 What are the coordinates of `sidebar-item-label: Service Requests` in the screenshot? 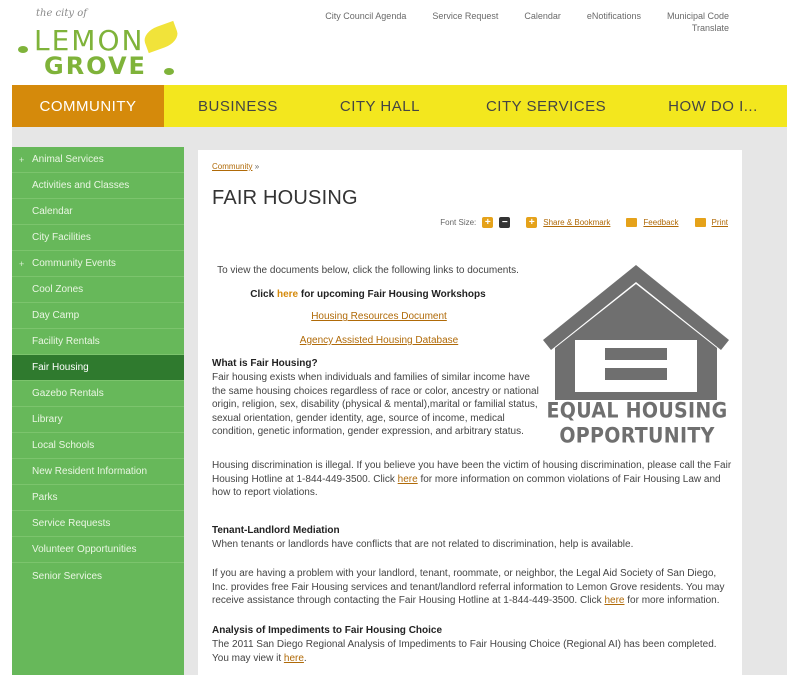 It's located at (71, 523).